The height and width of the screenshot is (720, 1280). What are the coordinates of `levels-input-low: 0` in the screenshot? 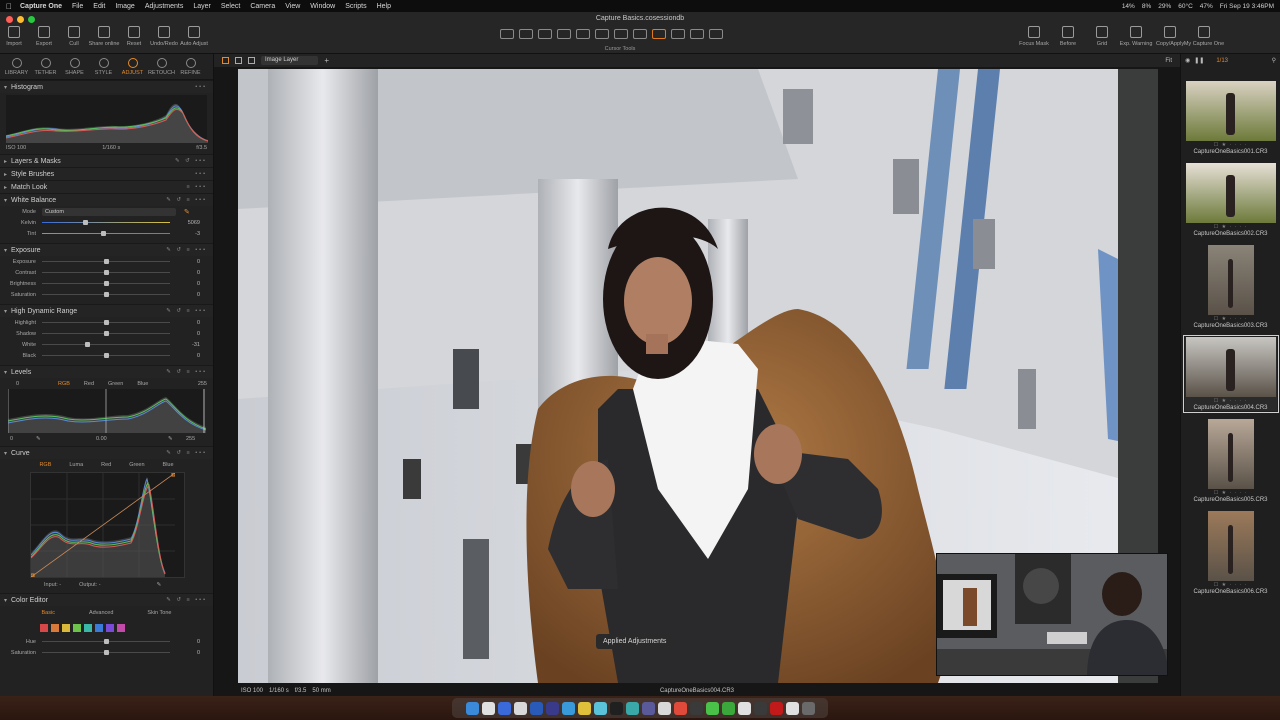 It's located at (26, 384).